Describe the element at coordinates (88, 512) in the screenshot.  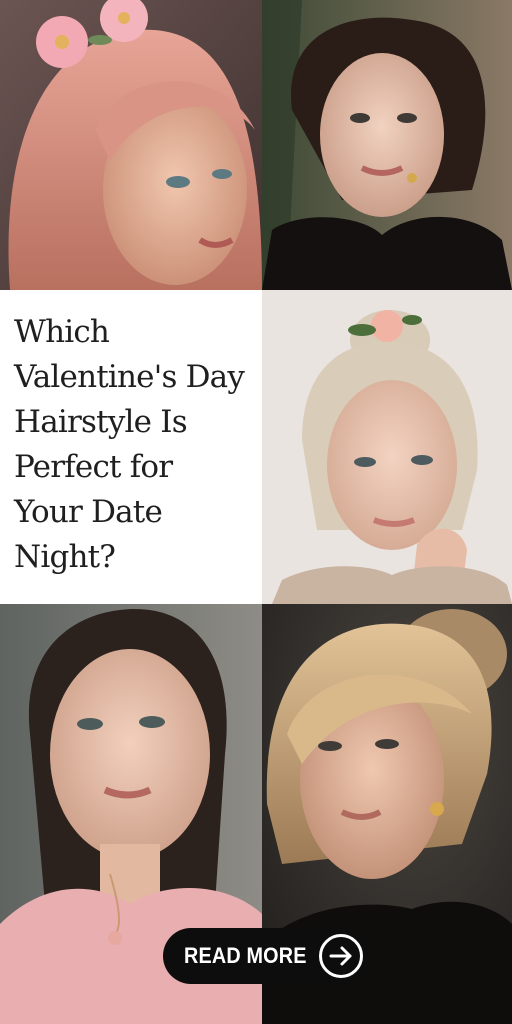
I see `title-line: Your Date` at that location.